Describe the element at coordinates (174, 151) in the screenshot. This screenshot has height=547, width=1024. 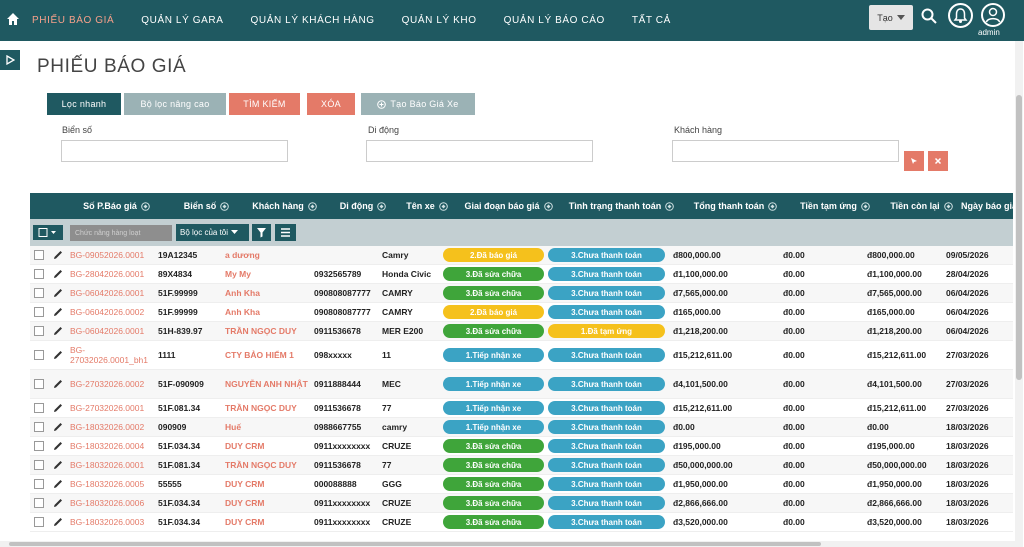
I see `plate-filter-input` at that location.